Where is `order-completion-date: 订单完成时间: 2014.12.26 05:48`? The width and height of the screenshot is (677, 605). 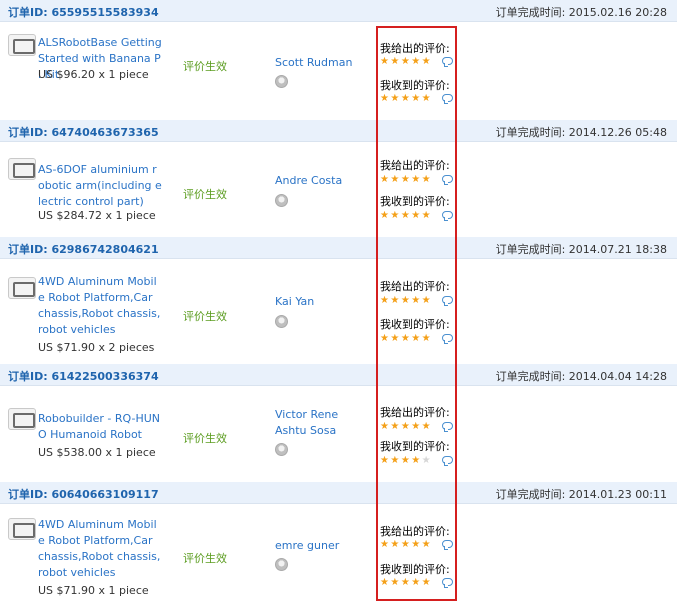
order-completion-date: 订单完成时间: 2014.12.26 05:48 is located at coordinates (581, 132).